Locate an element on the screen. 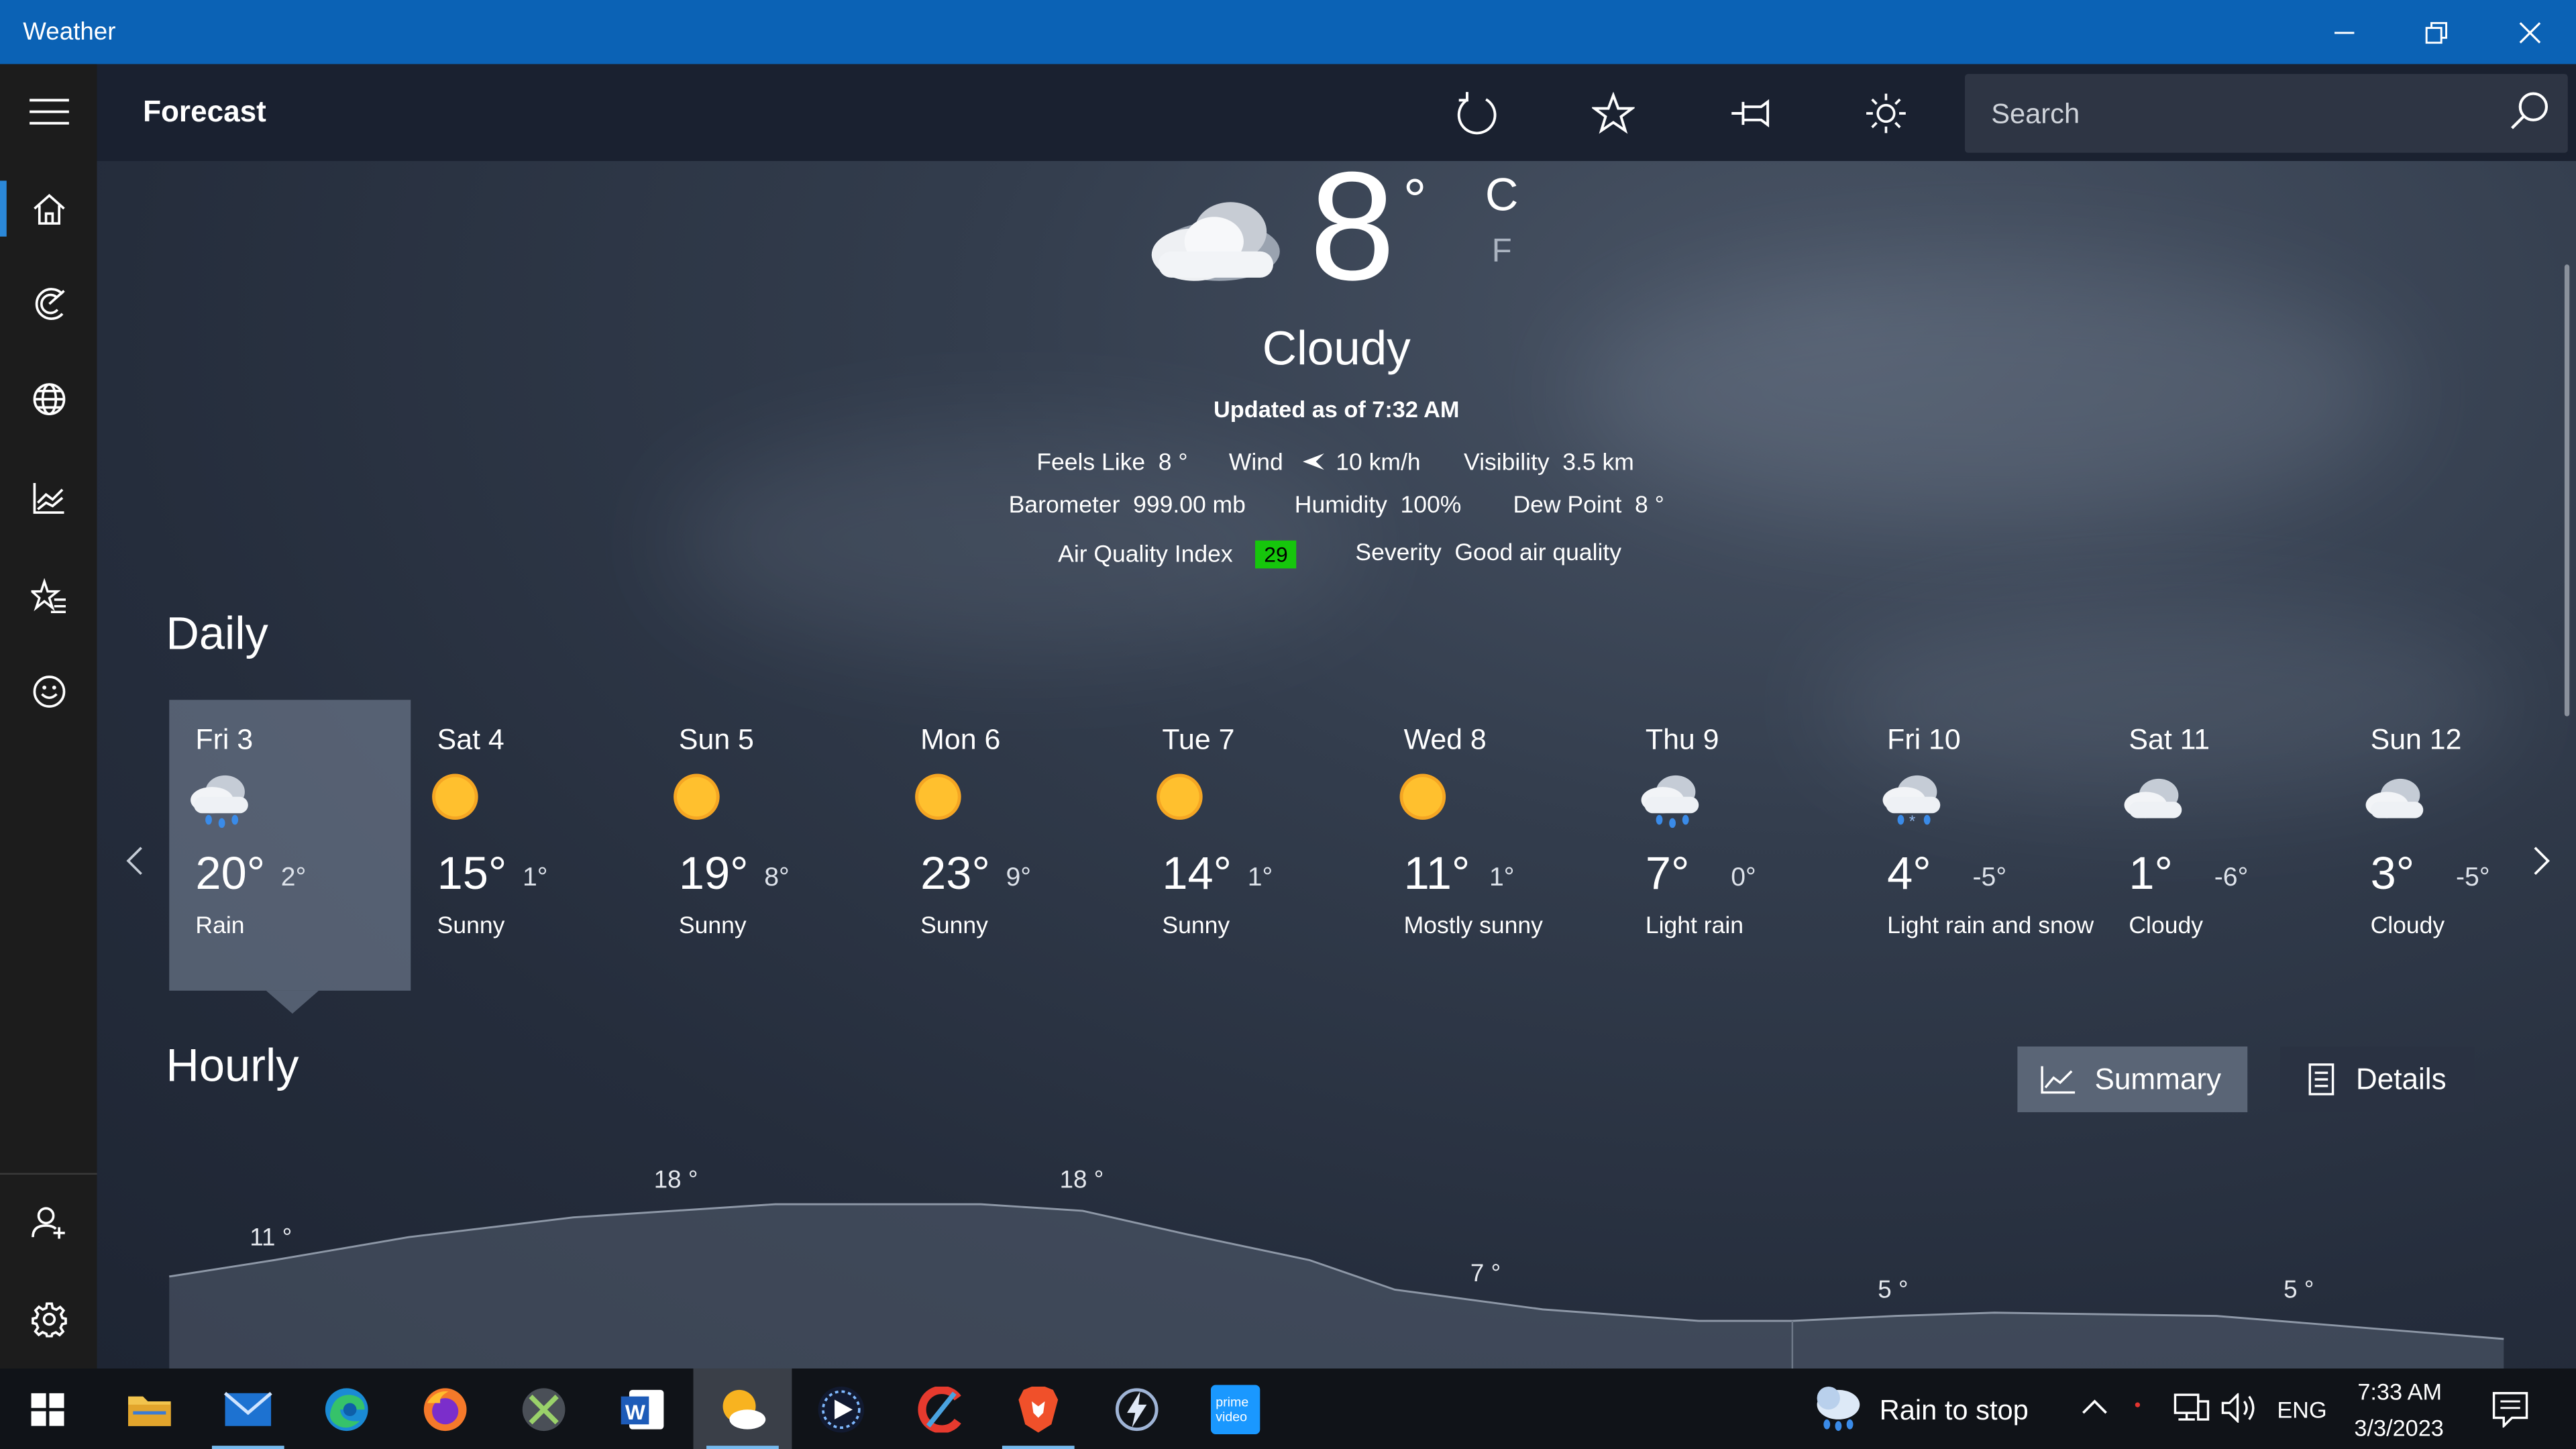 The image size is (2576, 1449). taskbar-xbox is located at coordinates (543, 1408).